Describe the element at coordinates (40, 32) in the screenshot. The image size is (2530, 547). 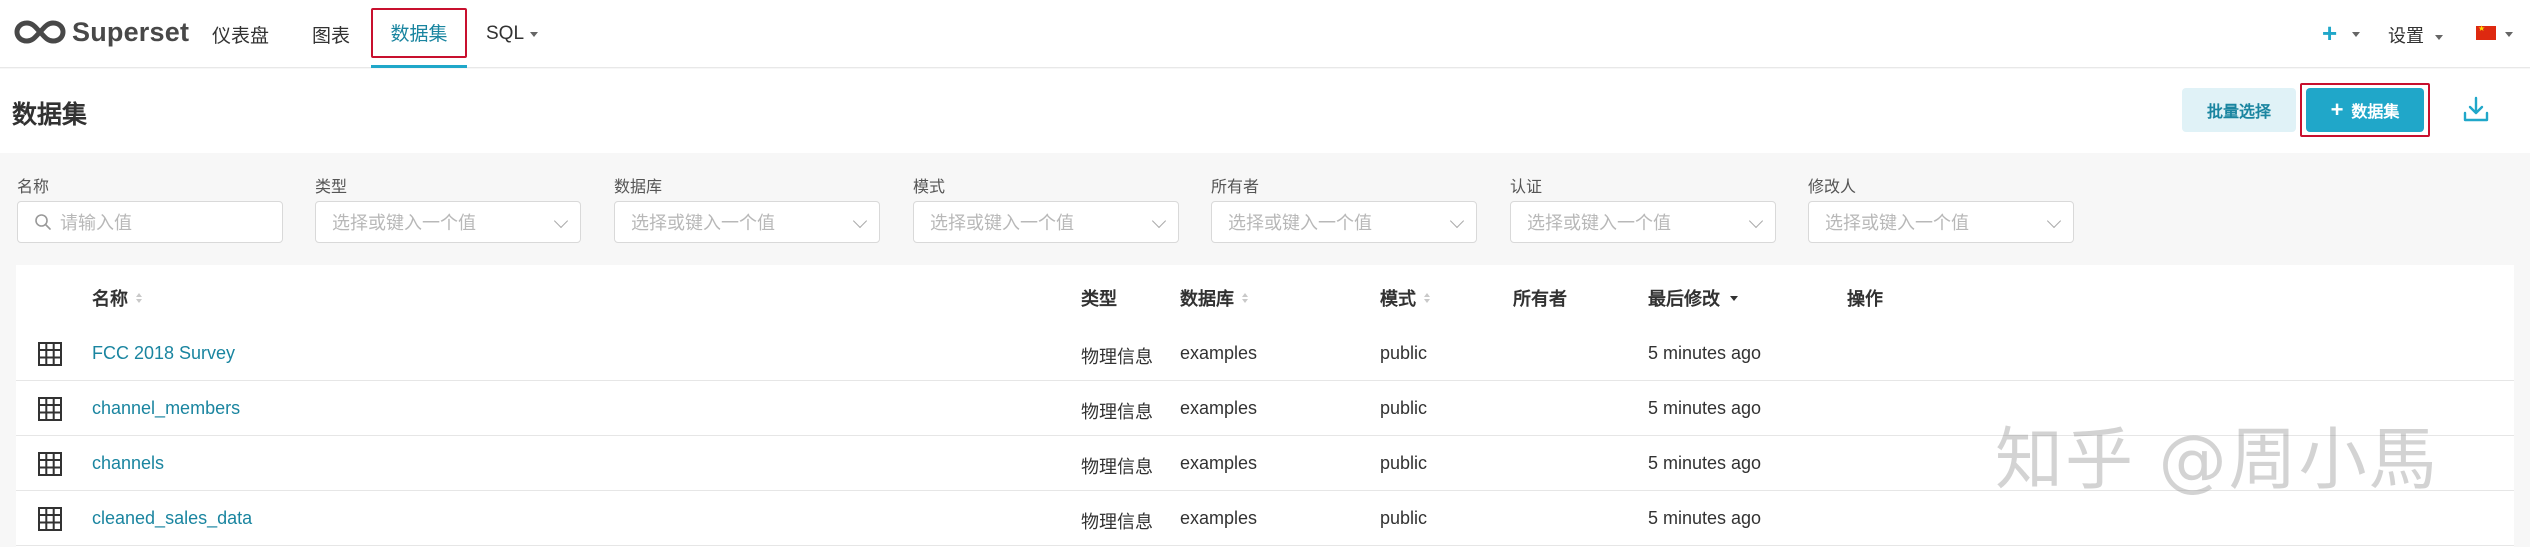
I see `superset-logo-icon` at that location.